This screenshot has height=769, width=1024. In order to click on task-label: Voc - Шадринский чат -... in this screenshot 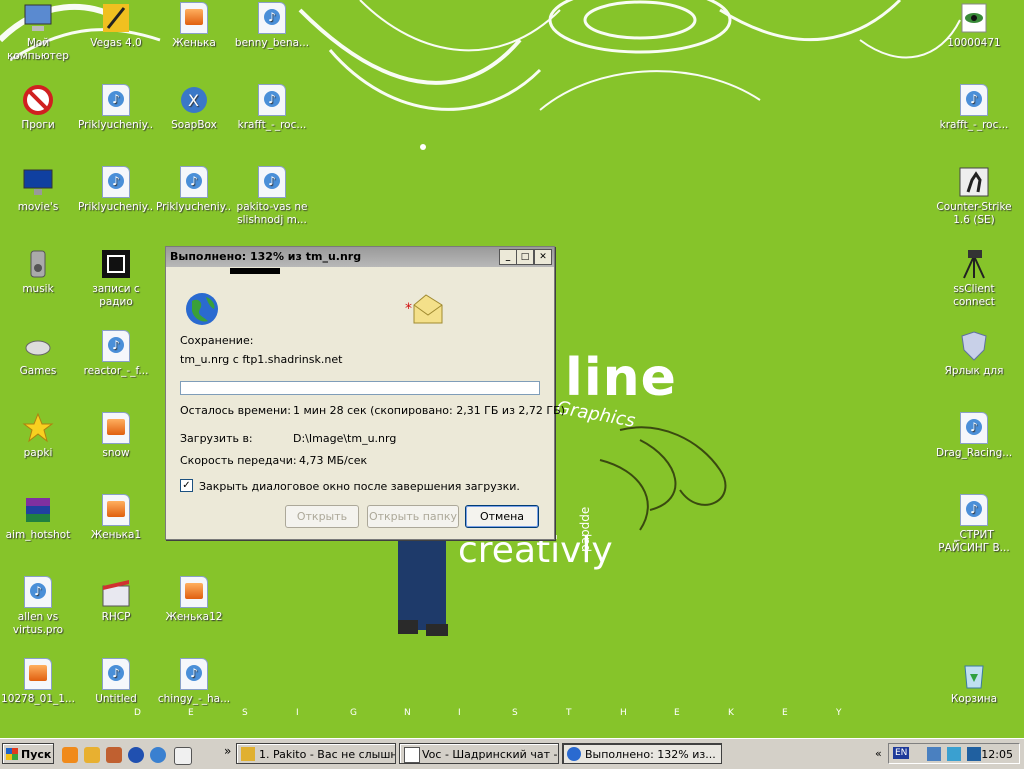, I will do `click(490, 754)`.